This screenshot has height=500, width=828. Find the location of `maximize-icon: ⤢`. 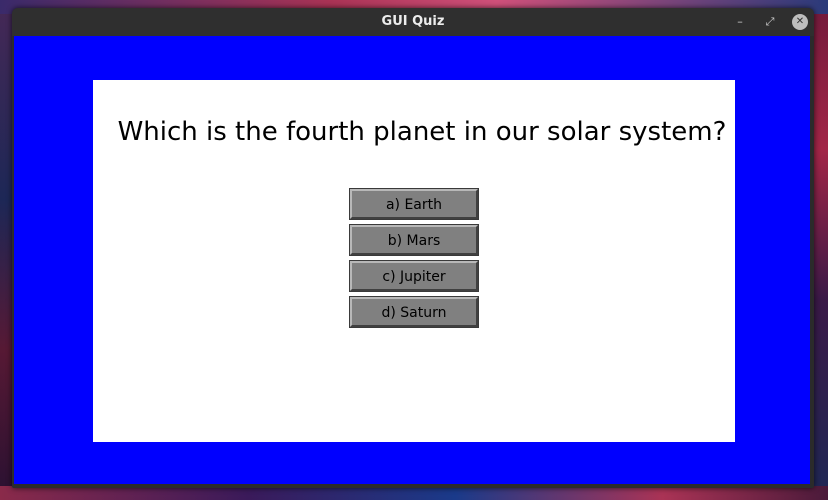

maximize-icon: ⤢ is located at coordinates (770, 22).